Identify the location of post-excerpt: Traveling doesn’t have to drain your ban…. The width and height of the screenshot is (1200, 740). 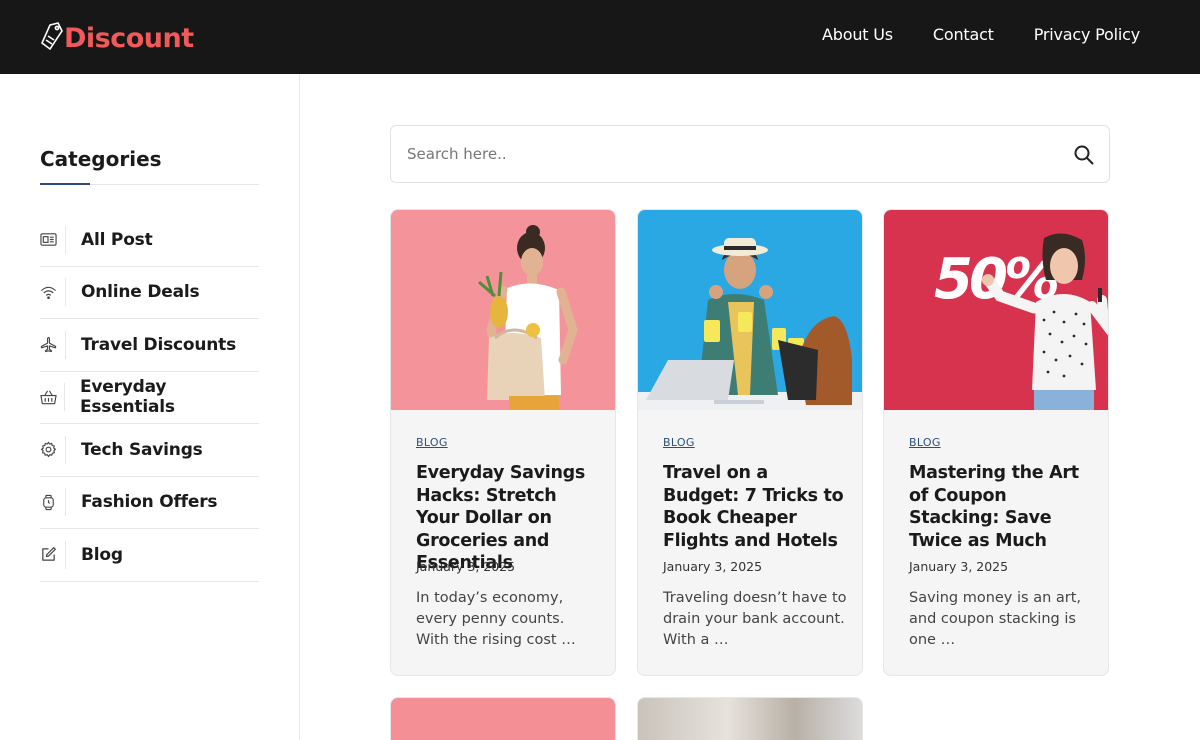
(755, 619).